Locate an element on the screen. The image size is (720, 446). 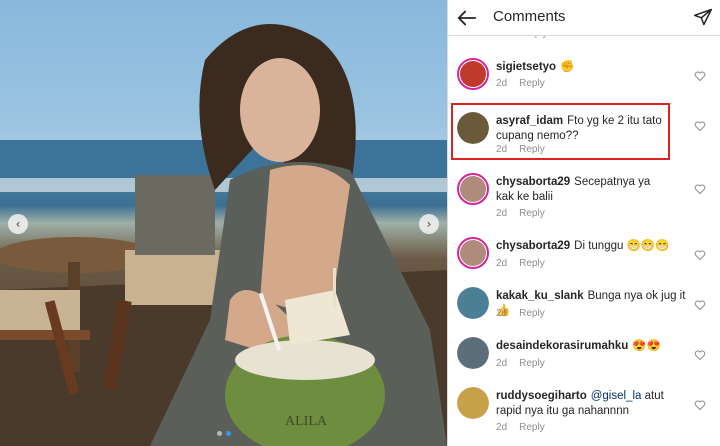
comment-username: desaindekorasirumahku is located at coordinates (562, 346).